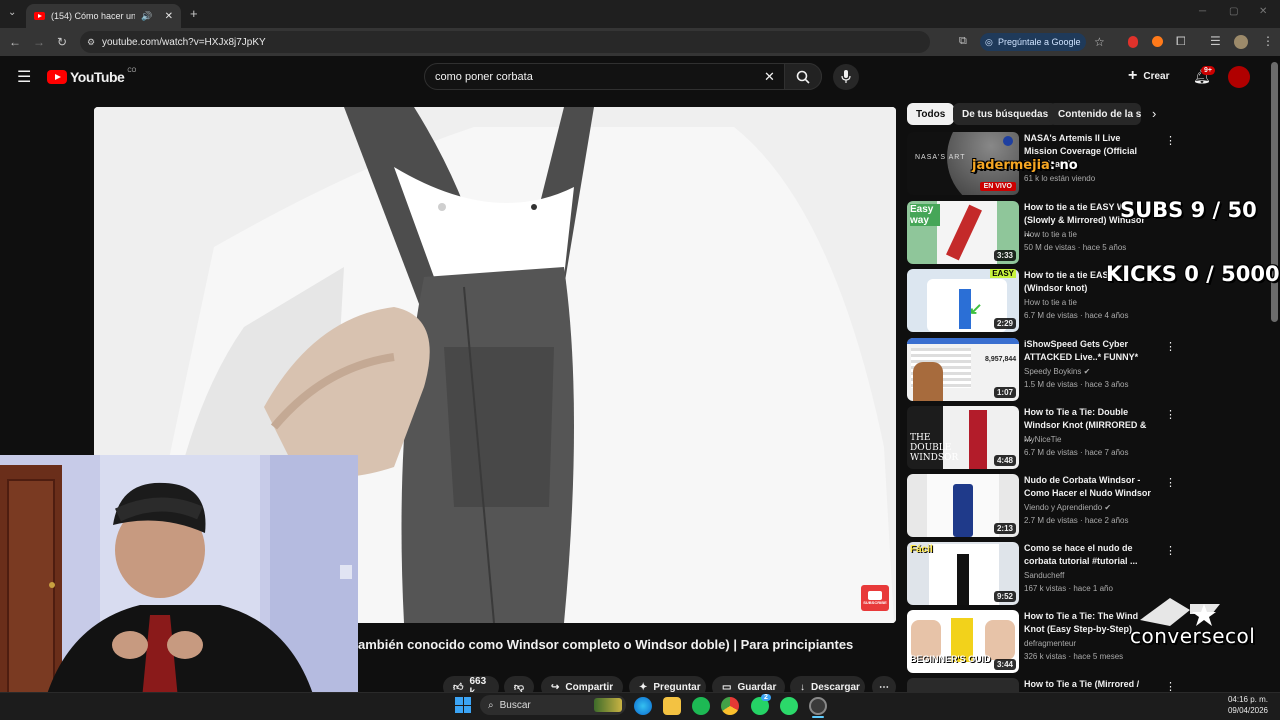 The image size is (1280, 720). Describe the element at coordinates (1263, 12) in the screenshot. I see `window-close-icon: ✕` at that location.